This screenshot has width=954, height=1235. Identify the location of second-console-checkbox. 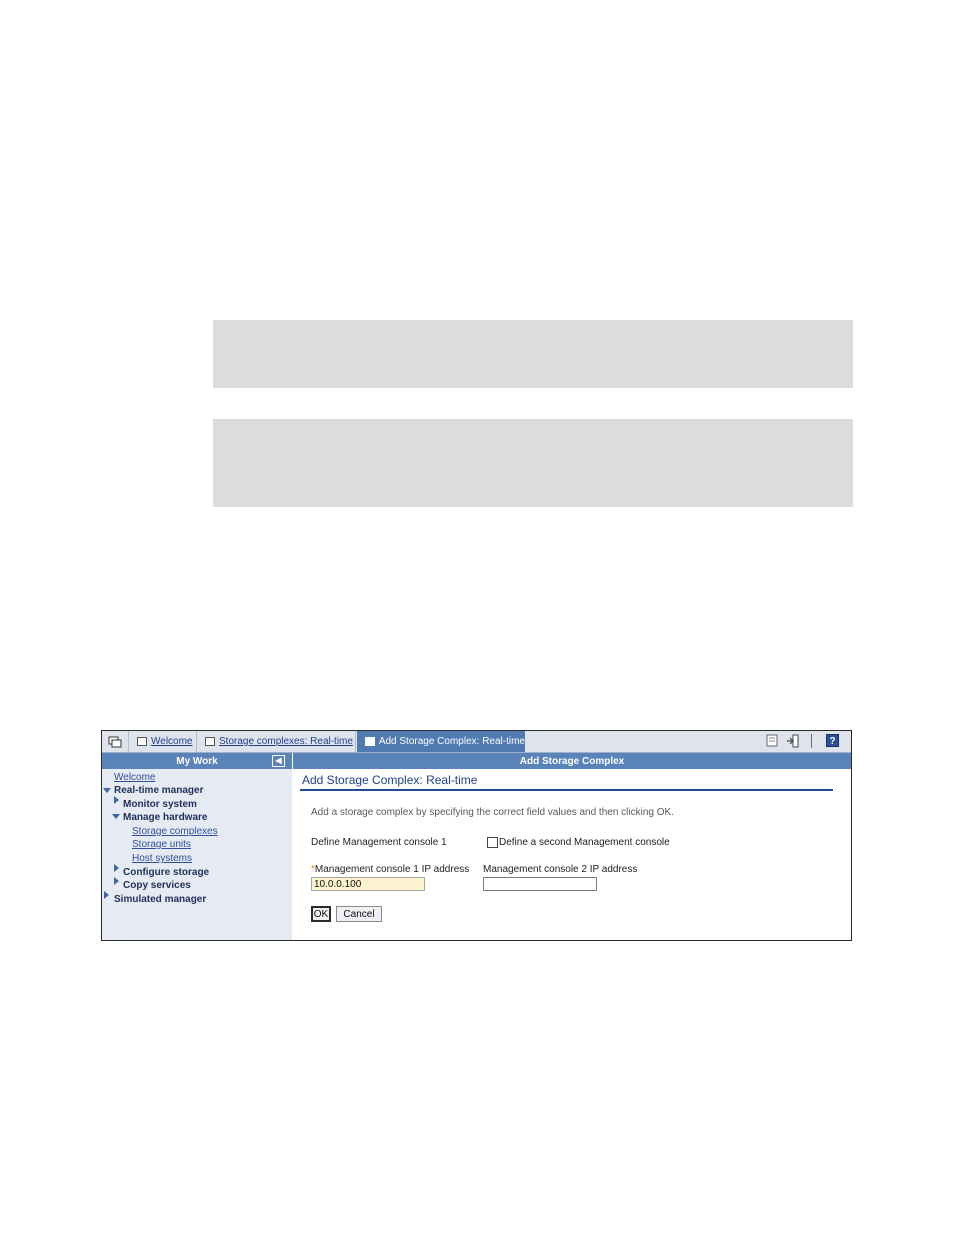
(492, 842).